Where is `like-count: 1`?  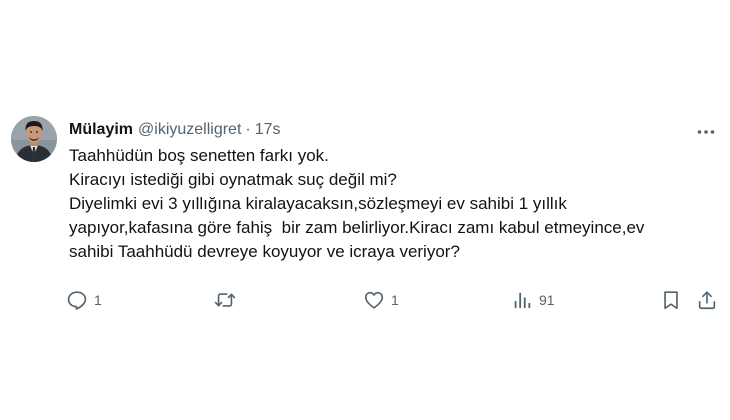 like-count: 1 is located at coordinates (395, 300).